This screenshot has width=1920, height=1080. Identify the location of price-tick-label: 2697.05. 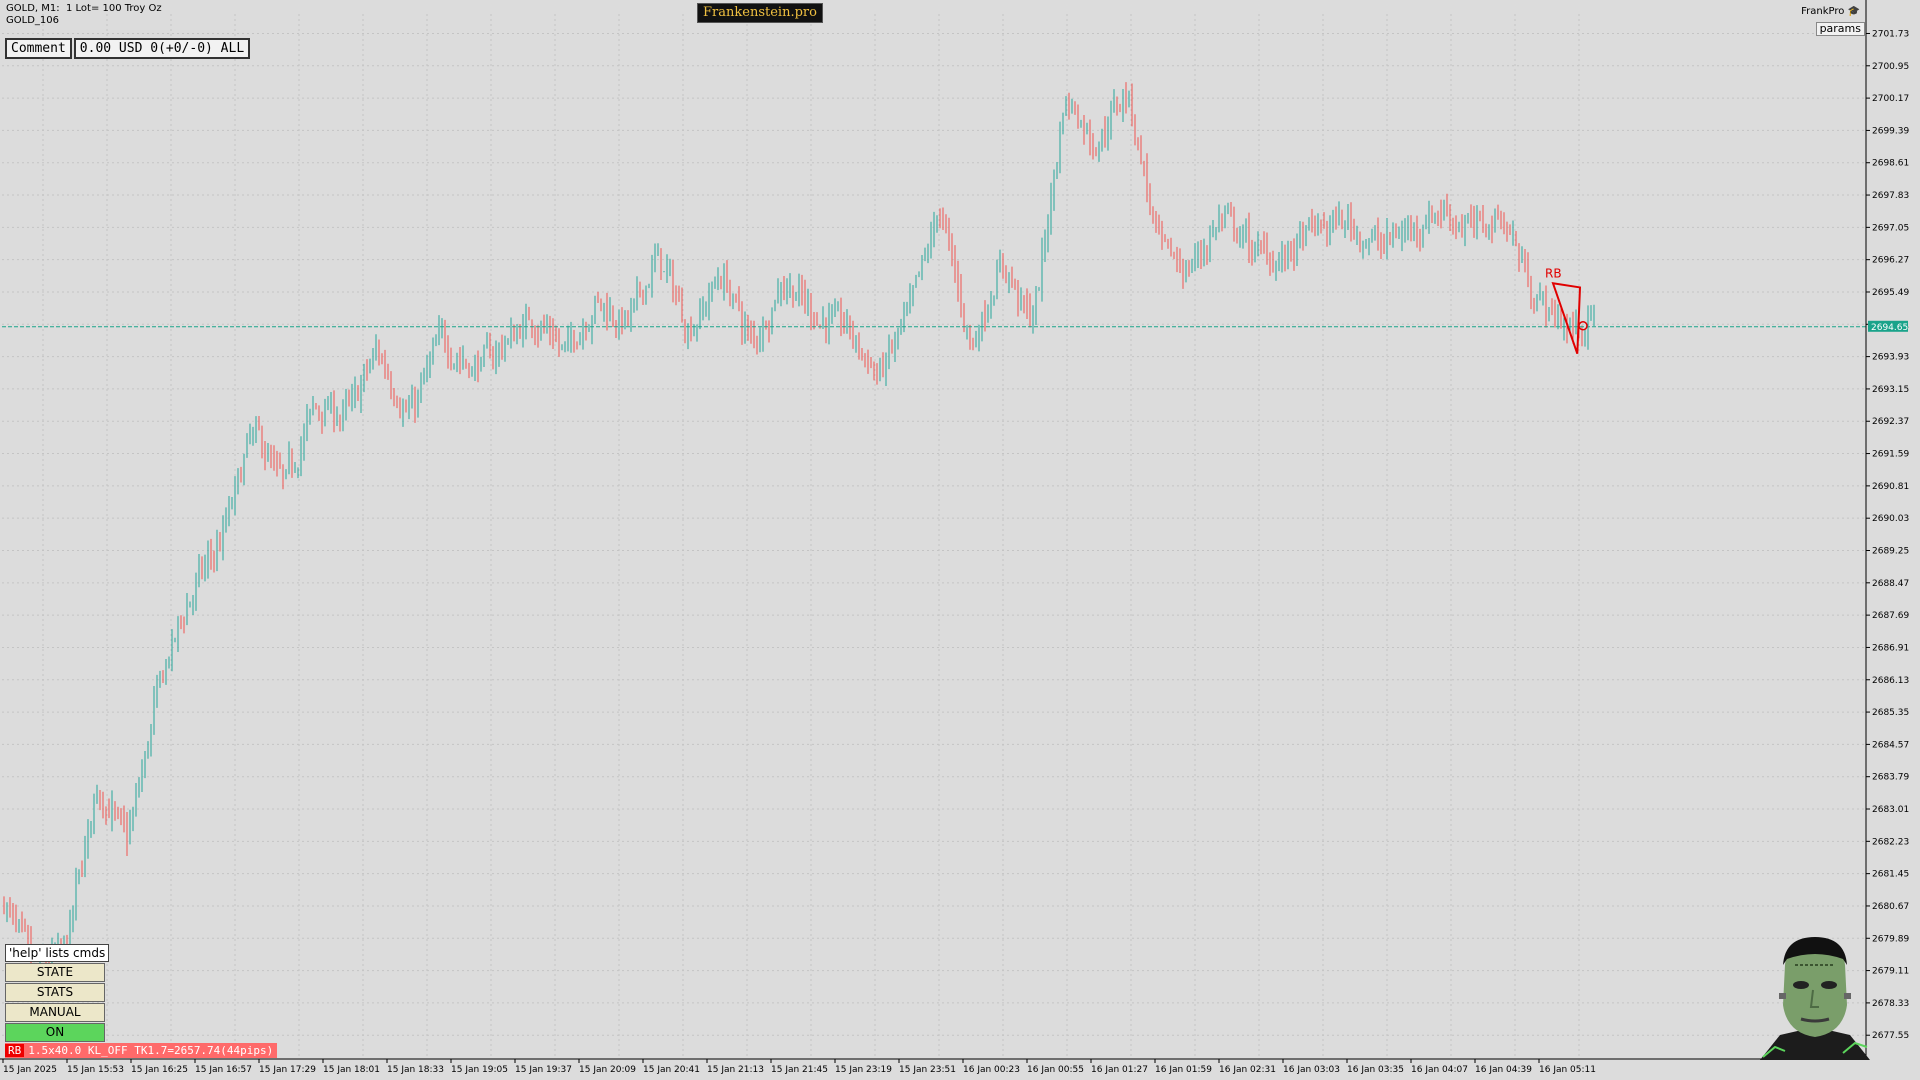
(1890, 228).